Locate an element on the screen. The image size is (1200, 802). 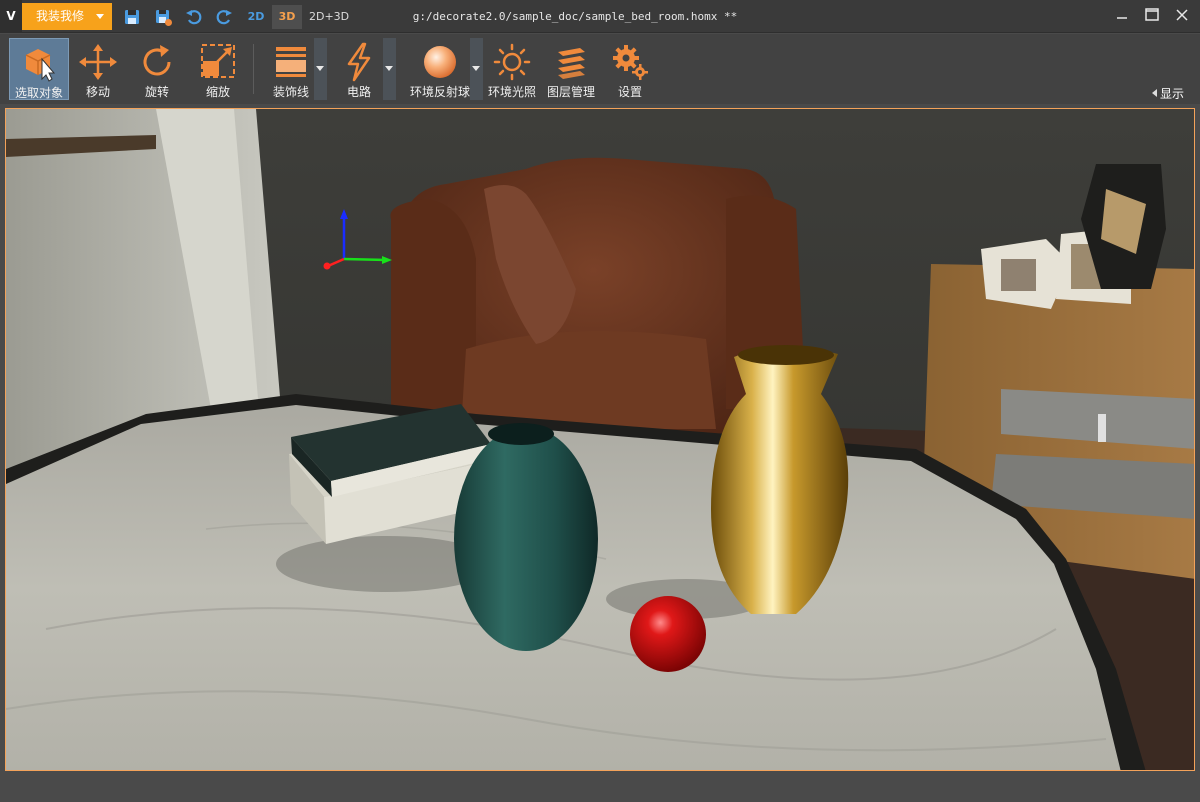
tool-settings: 设置 is located at coordinates (630, 69).